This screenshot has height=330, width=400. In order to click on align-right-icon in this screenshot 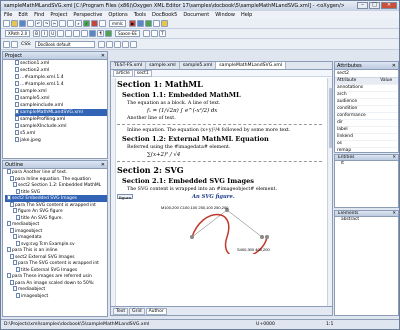, I will do `click(117, 44)`.